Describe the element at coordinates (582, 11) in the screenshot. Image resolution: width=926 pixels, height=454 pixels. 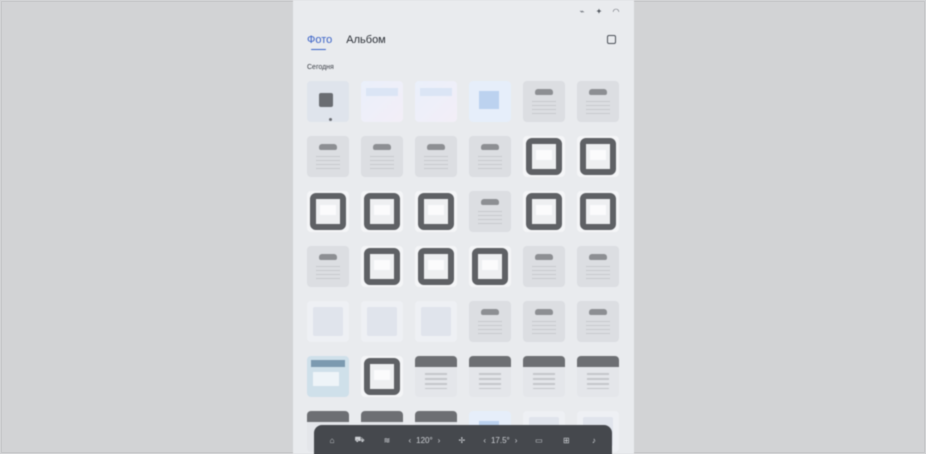
I see `signal-icon: ⌁` at that location.